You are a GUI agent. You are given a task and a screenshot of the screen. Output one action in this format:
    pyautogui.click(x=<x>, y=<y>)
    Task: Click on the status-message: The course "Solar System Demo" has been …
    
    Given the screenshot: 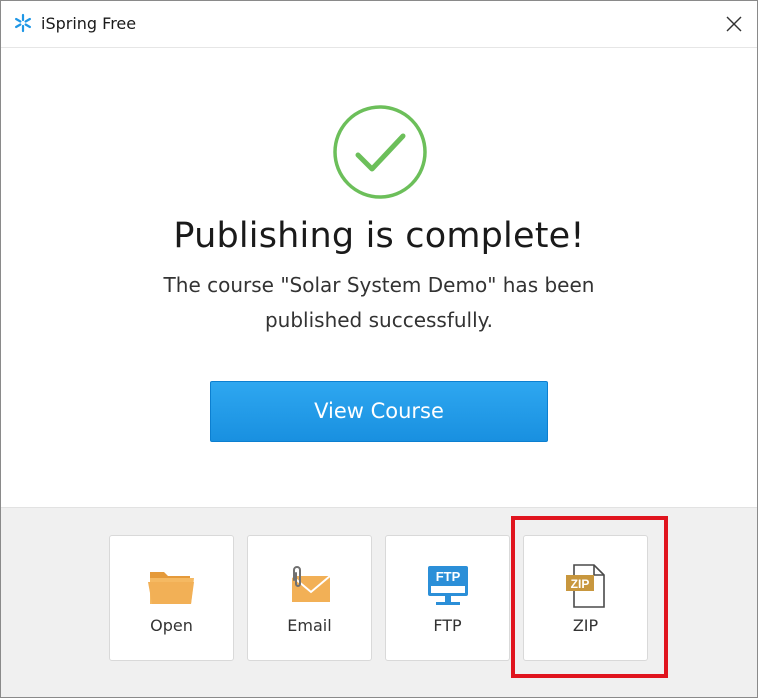 What is the action you would take?
    pyautogui.click(x=379, y=303)
    